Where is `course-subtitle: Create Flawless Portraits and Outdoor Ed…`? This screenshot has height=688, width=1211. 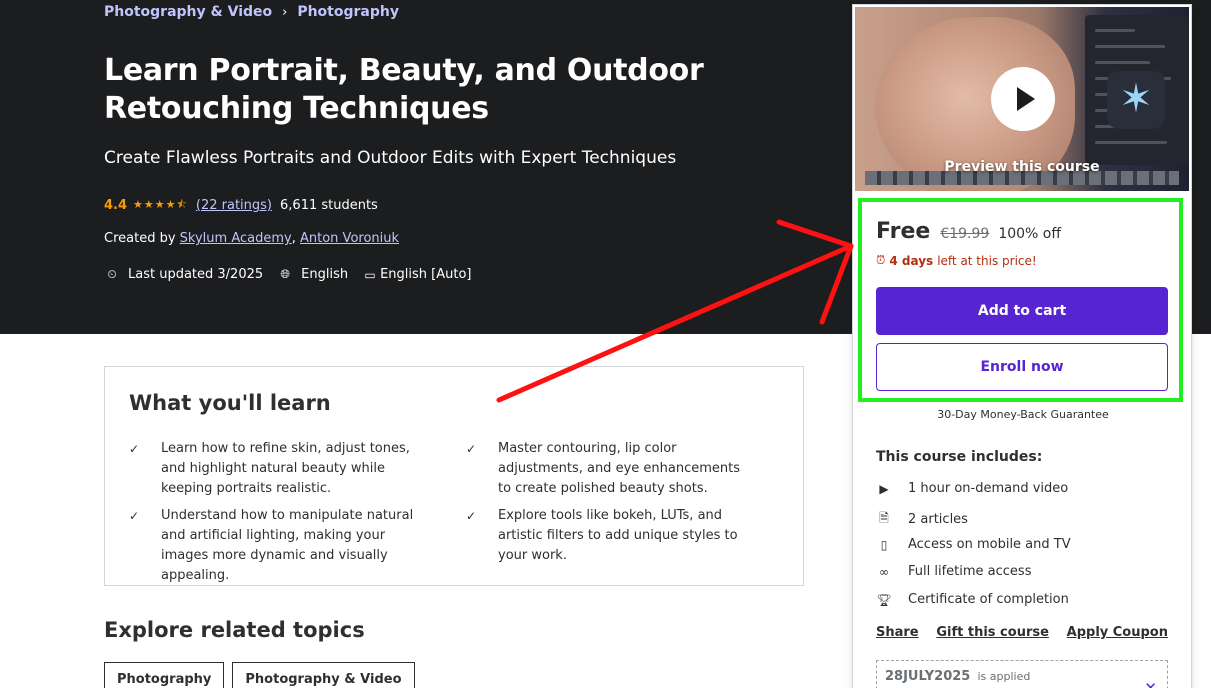 course-subtitle: Create Flawless Portraits and Outdoor Ed… is located at coordinates (390, 158).